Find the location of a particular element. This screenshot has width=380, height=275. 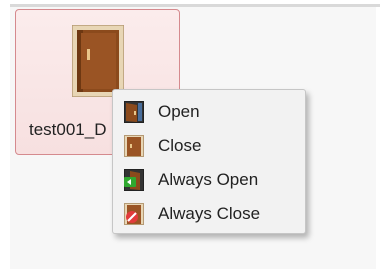

menu-item-open: Open is located at coordinates (209, 112).